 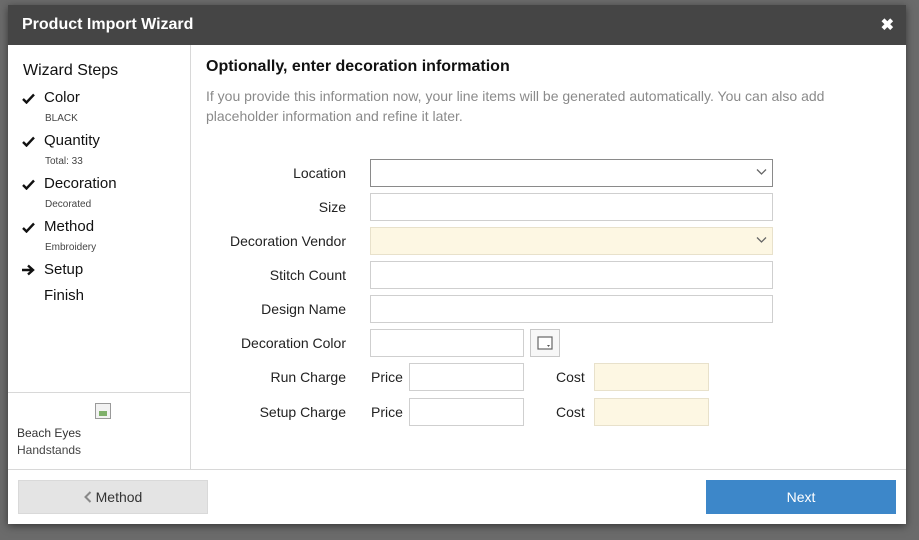 I want to click on product-image-icon, so click(x=103, y=411).